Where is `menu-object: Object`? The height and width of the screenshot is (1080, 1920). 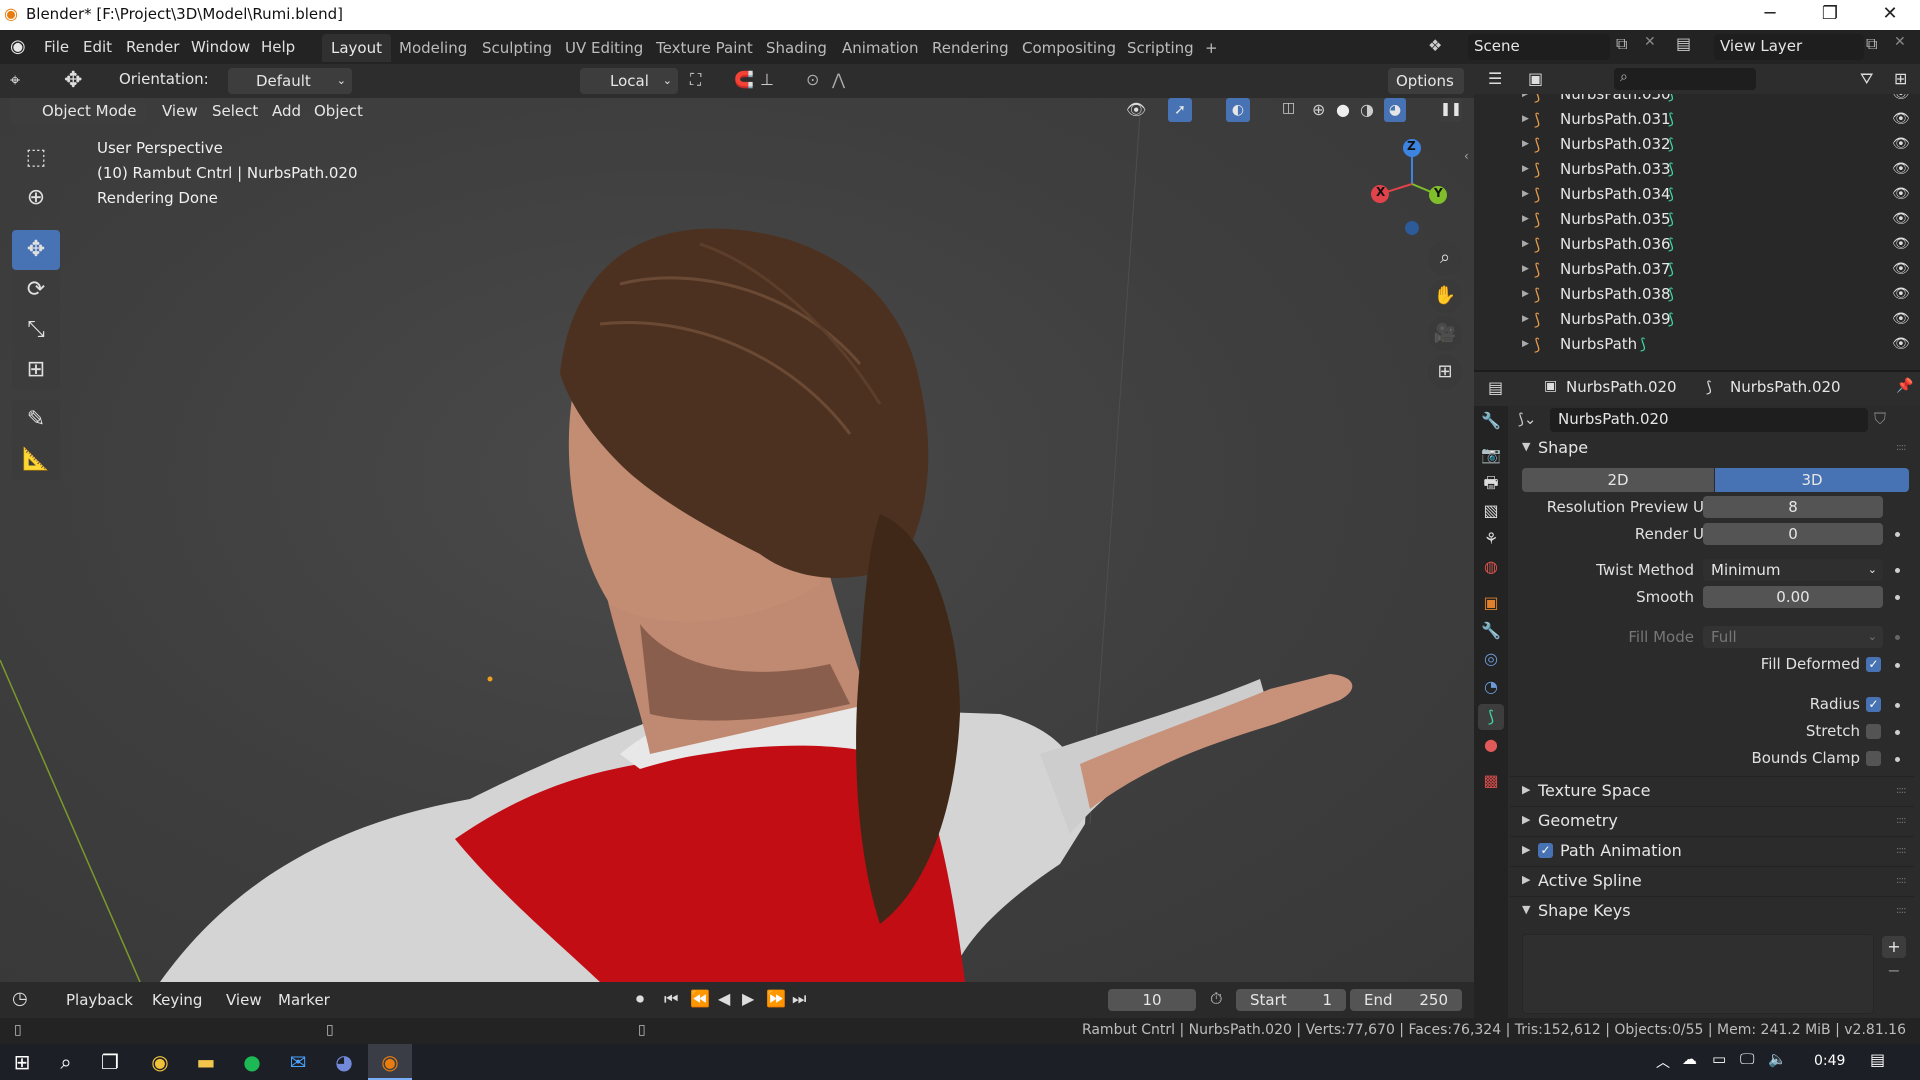
menu-object: Object is located at coordinates (338, 111).